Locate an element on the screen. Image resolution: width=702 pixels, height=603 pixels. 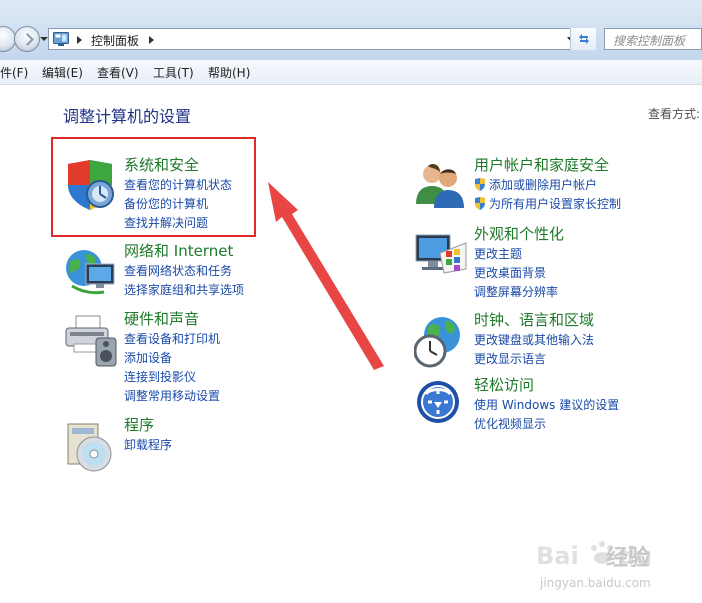
watermark-brand: 经验 is located at coordinates (628, 558).